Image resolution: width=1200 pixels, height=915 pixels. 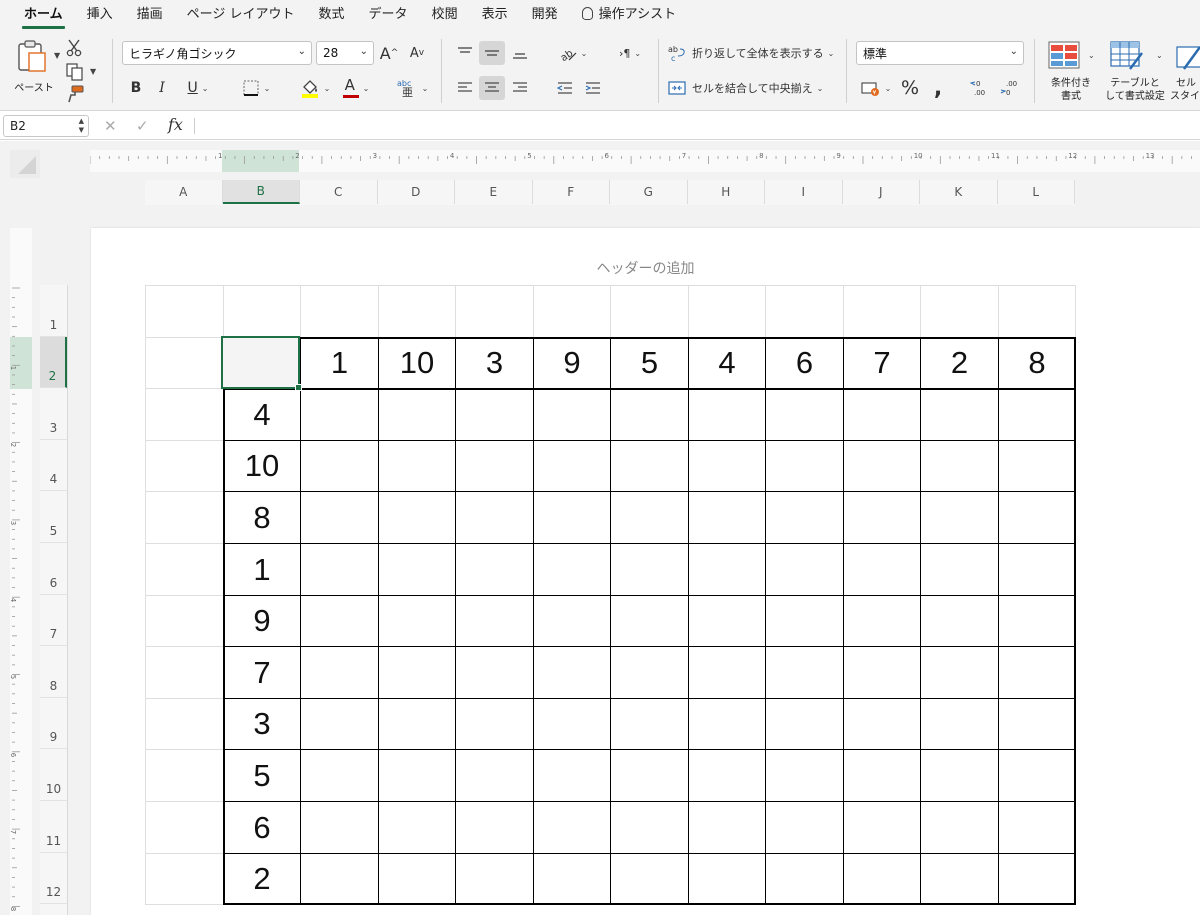 I want to click on confirm-entry-icon: ✓, so click(x=142, y=126).